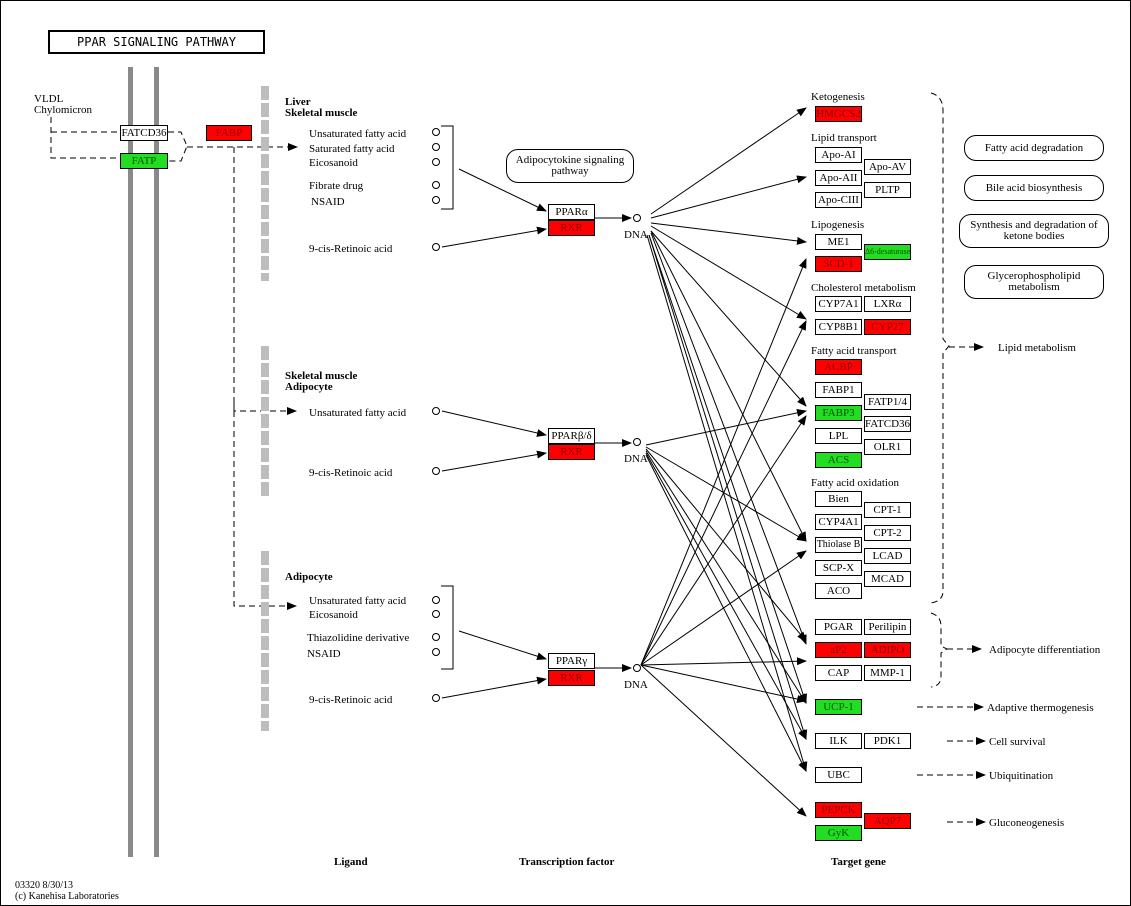  I want to click on gene-ilk: ILK, so click(838, 741).